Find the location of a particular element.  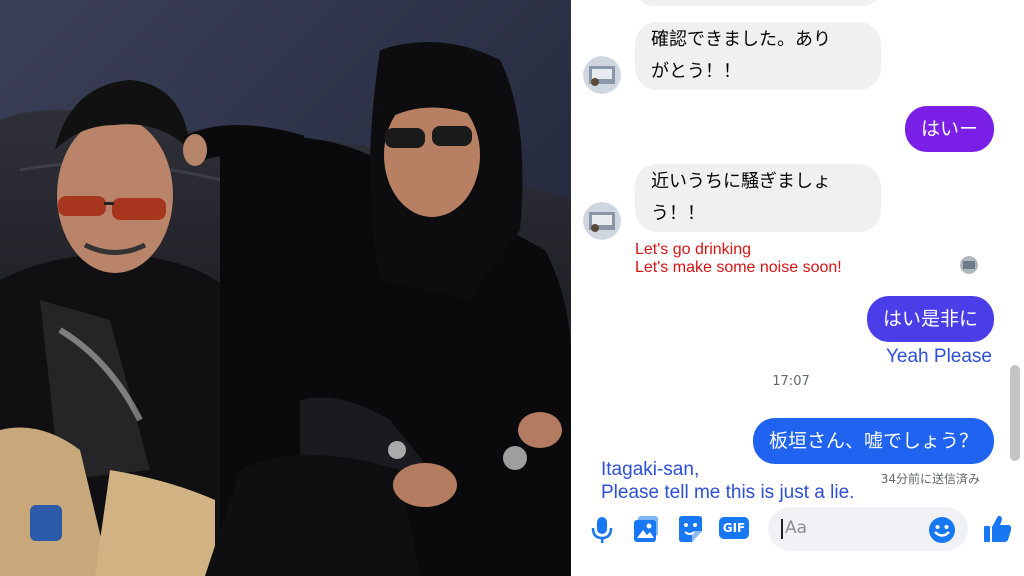

message-text-line: 確認できました。あり is located at coordinates (741, 39).